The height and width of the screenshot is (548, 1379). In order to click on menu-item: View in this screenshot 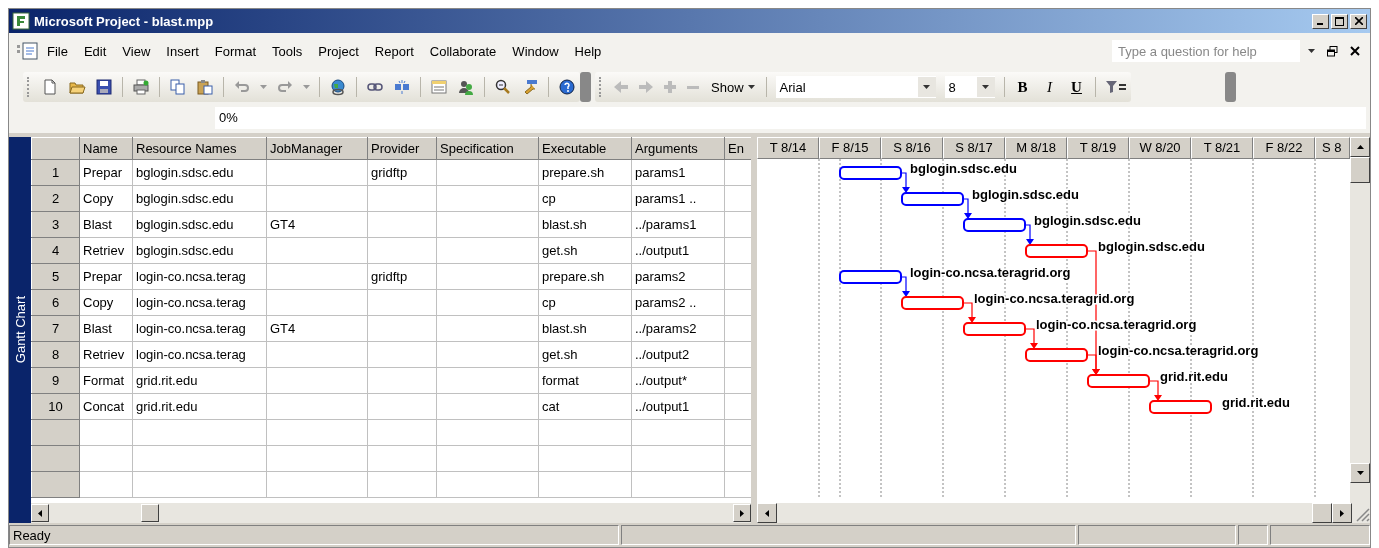, I will do `click(136, 51)`.